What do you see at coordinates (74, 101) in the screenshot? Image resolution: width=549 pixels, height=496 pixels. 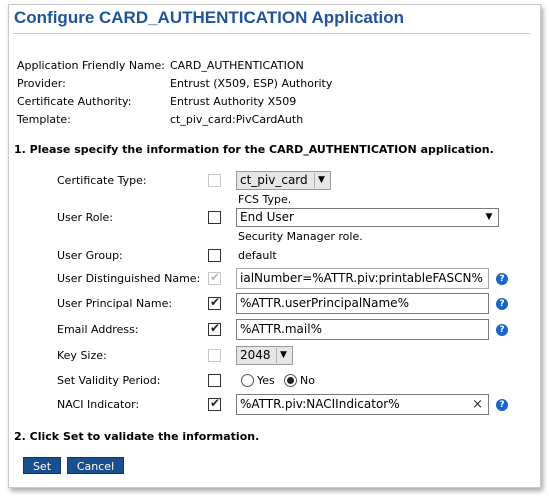 I see `info-label: Certificate Authority:` at bounding box center [74, 101].